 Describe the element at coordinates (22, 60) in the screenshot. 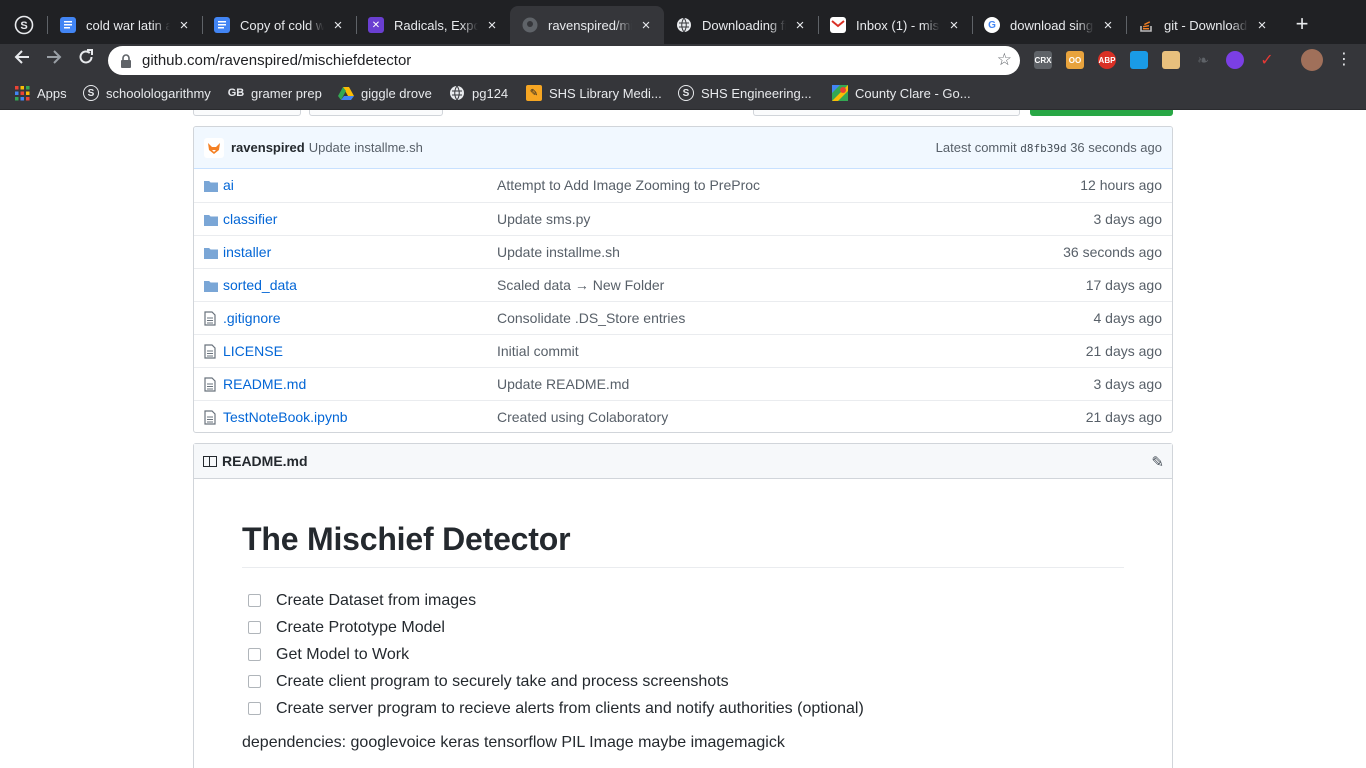

I see `back-button` at that location.